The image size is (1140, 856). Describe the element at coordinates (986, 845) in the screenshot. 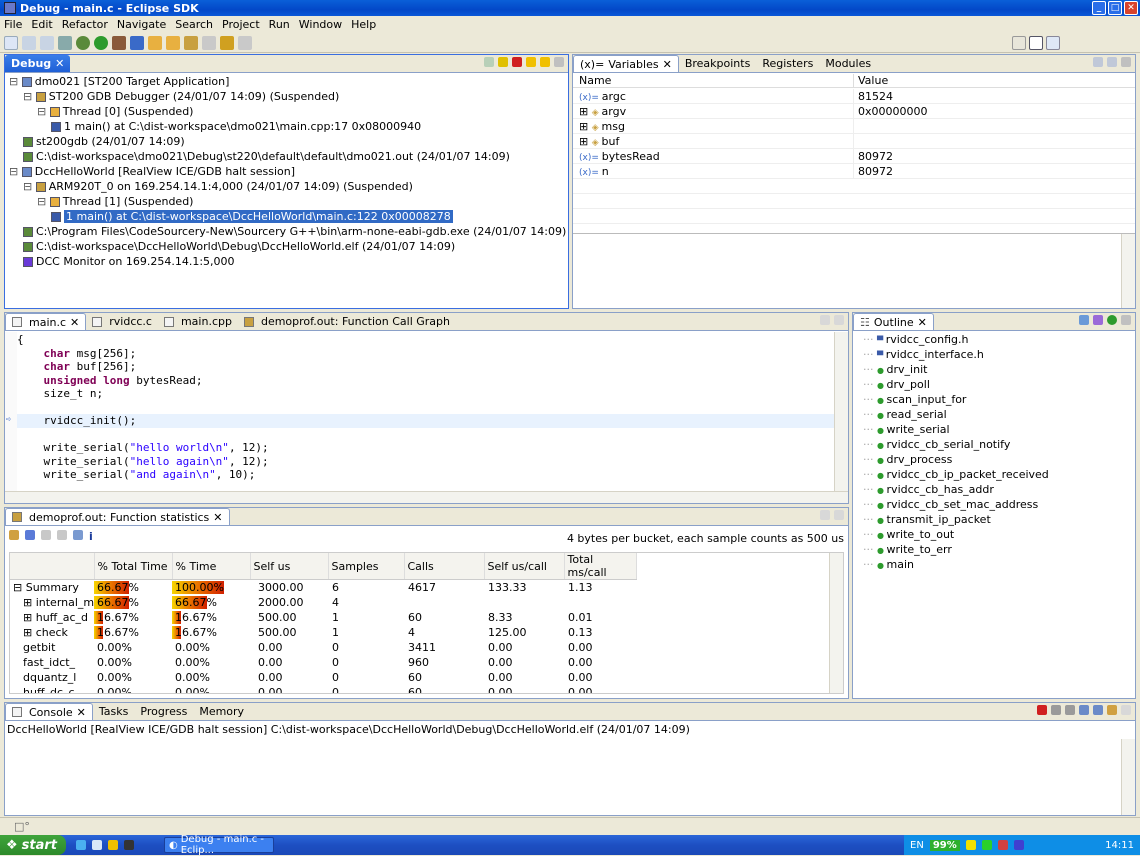

I see `tray-network-icon` at that location.